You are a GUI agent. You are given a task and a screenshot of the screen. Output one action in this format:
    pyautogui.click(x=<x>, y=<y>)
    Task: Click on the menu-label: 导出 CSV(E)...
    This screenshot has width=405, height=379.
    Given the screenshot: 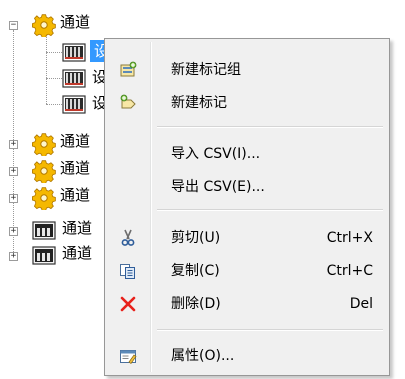 What is the action you would take?
    pyautogui.click(x=218, y=187)
    